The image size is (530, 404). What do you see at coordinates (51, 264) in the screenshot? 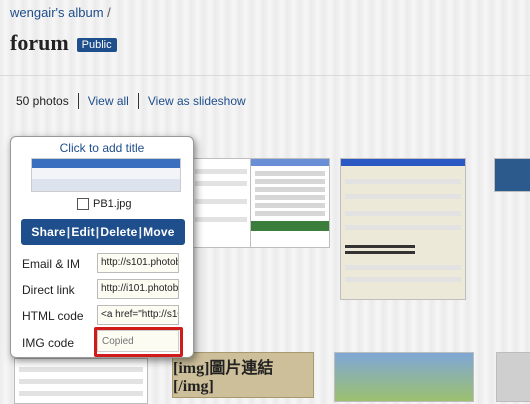
I see `email-im-label: Email & IM` at bounding box center [51, 264].